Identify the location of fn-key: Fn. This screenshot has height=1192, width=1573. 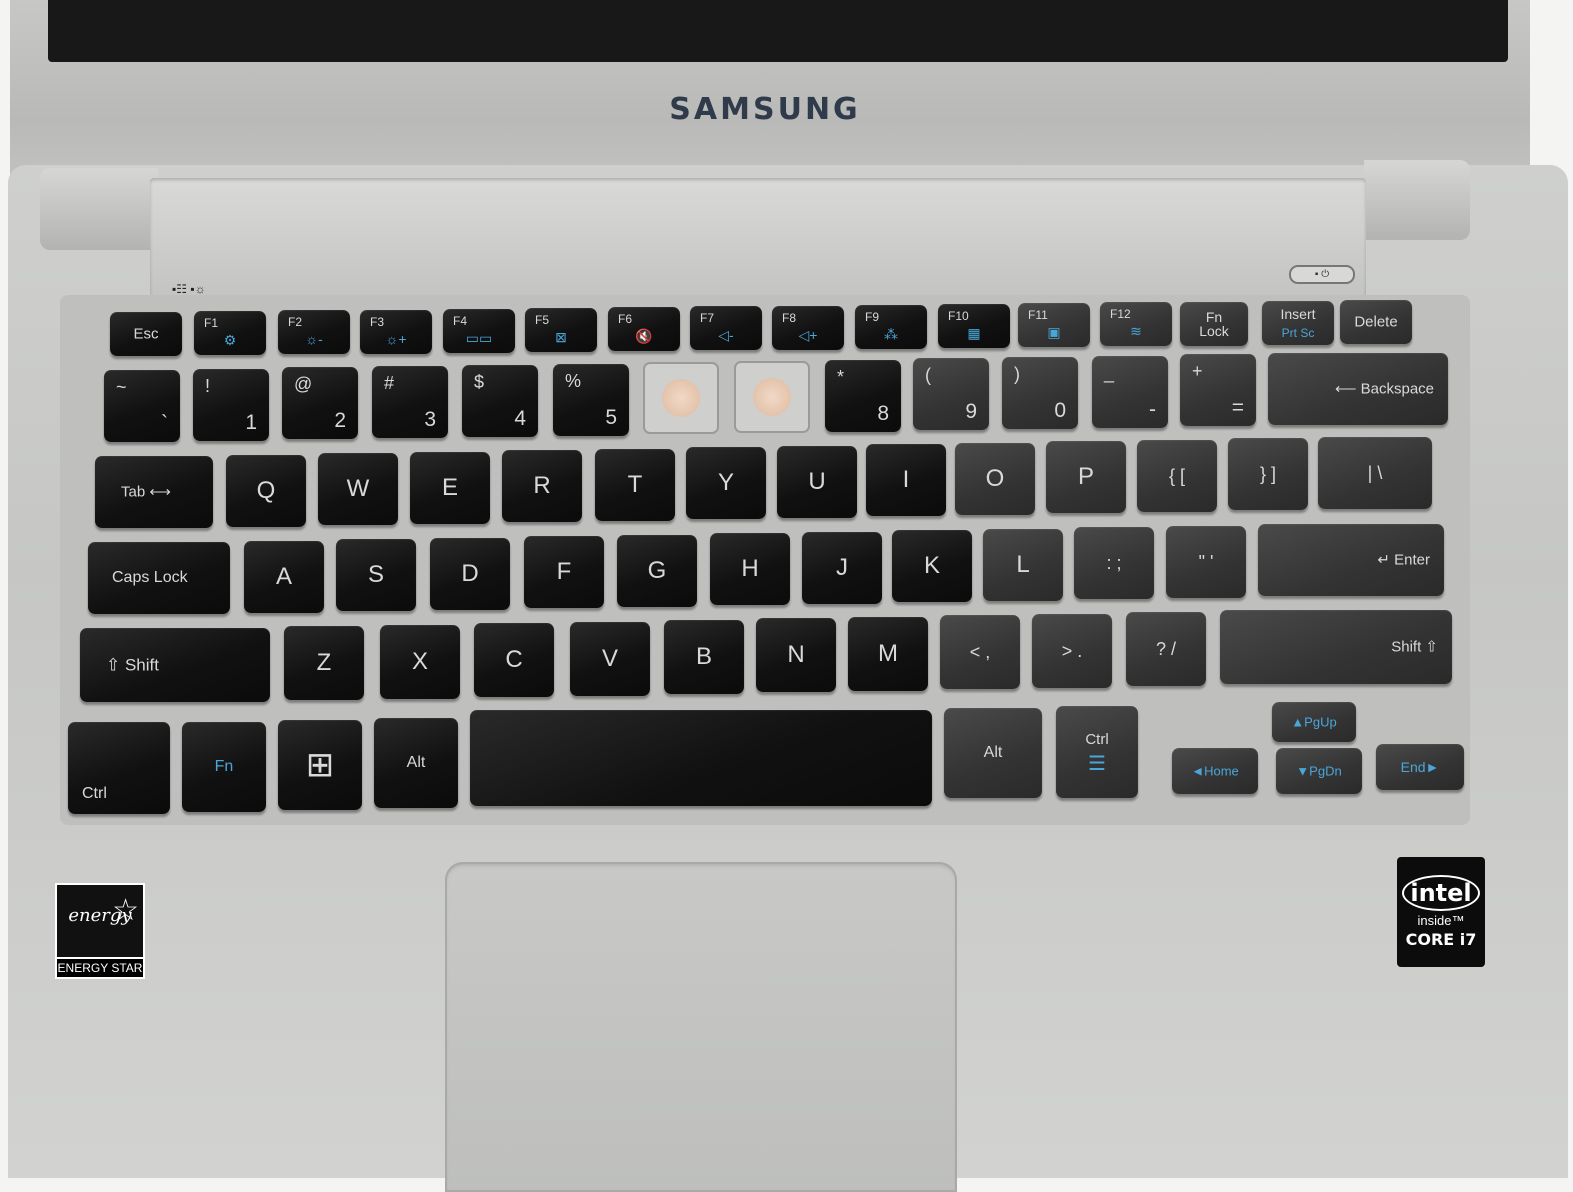
(224, 767).